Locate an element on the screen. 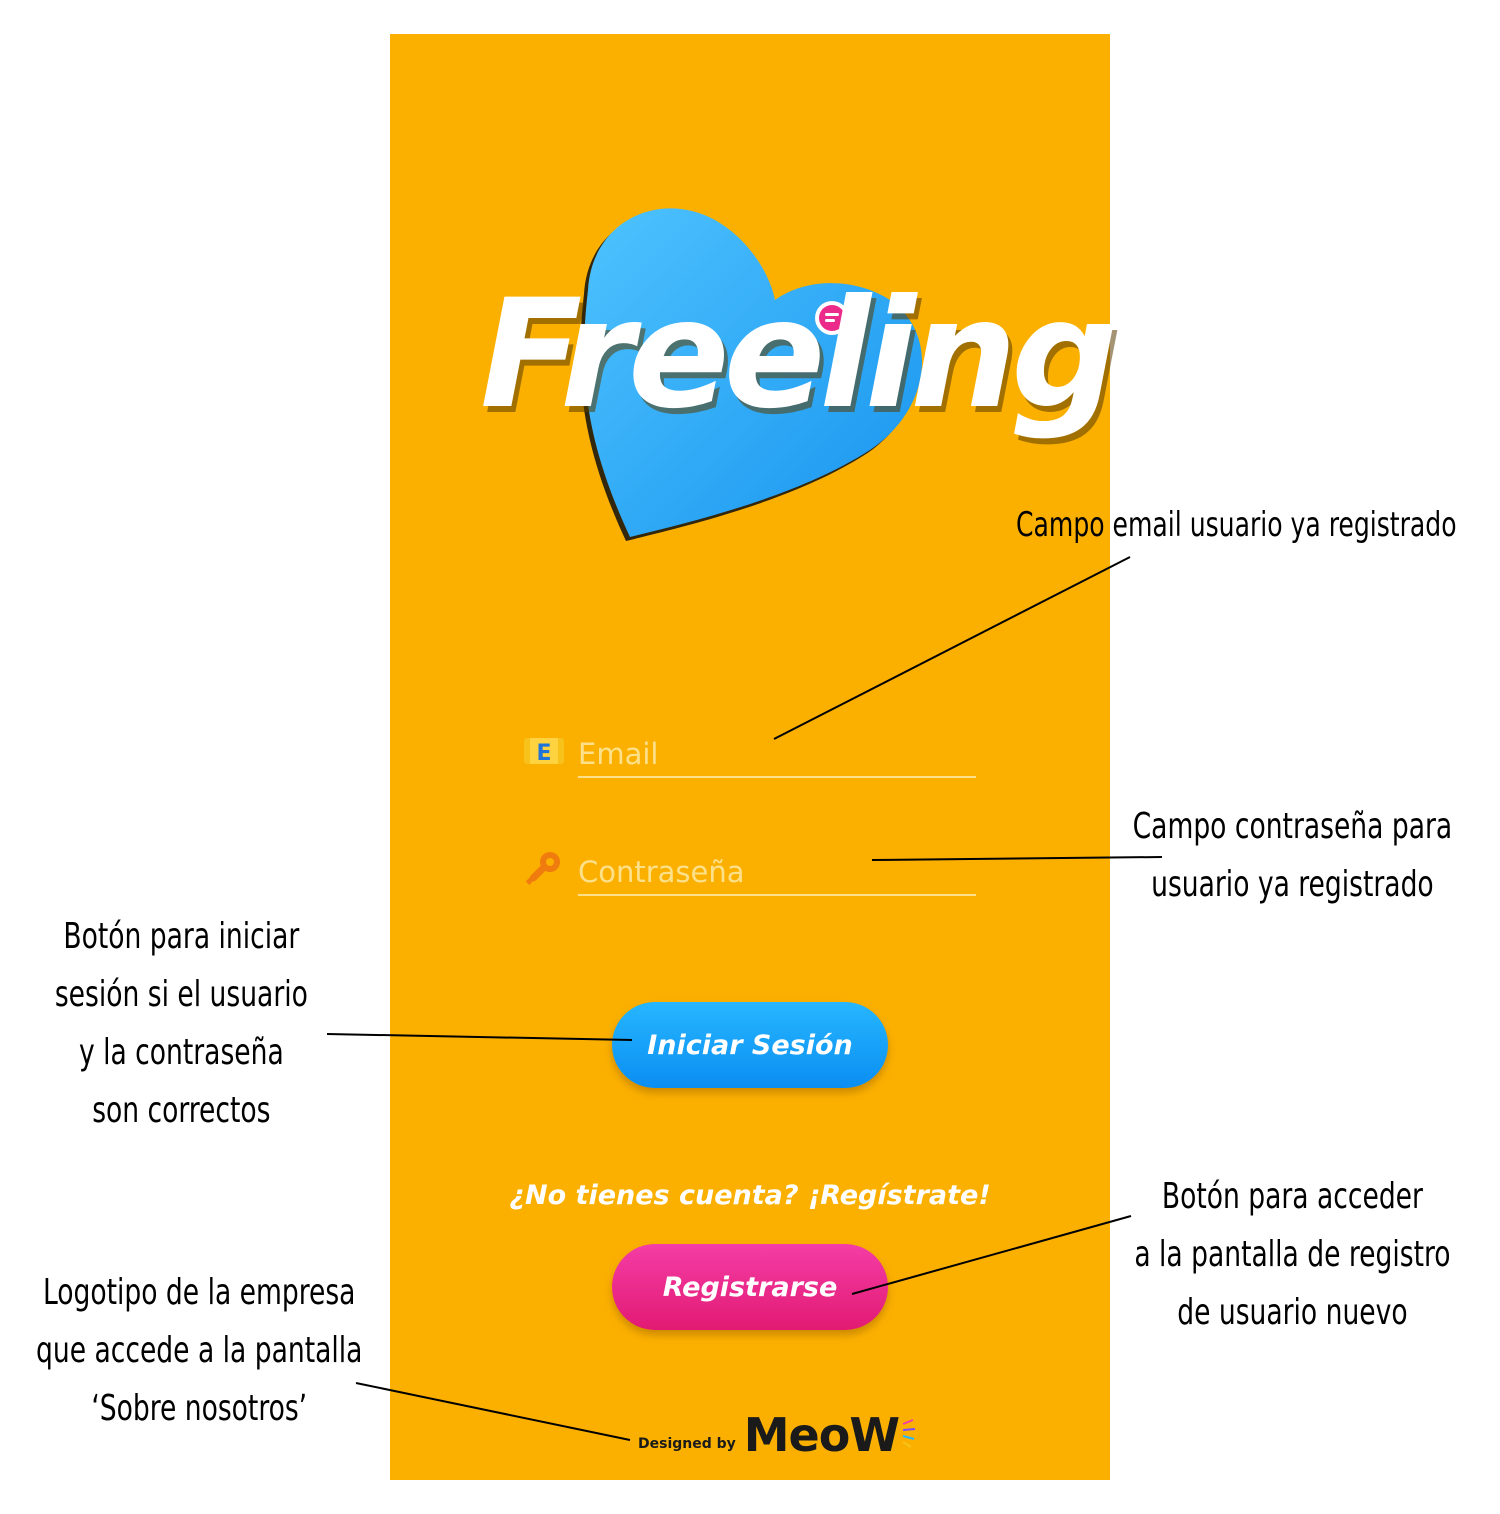 This screenshot has width=1500, height=1514. annotation-email: Campo email usuario ya registrado is located at coordinates (1236, 525).